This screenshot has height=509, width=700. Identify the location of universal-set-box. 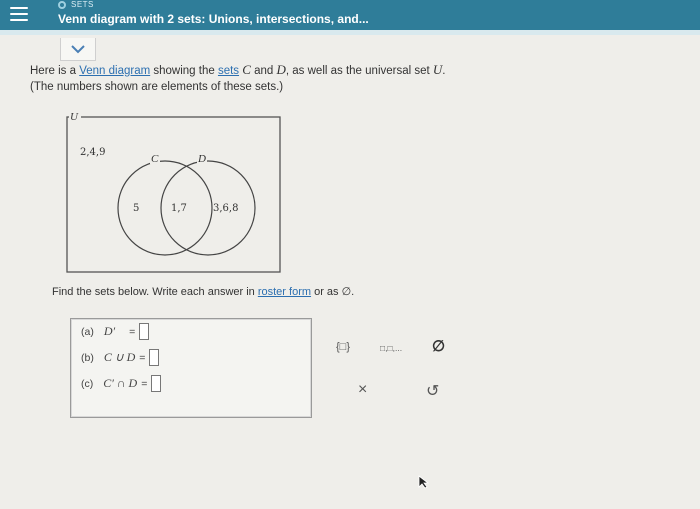
(173, 194).